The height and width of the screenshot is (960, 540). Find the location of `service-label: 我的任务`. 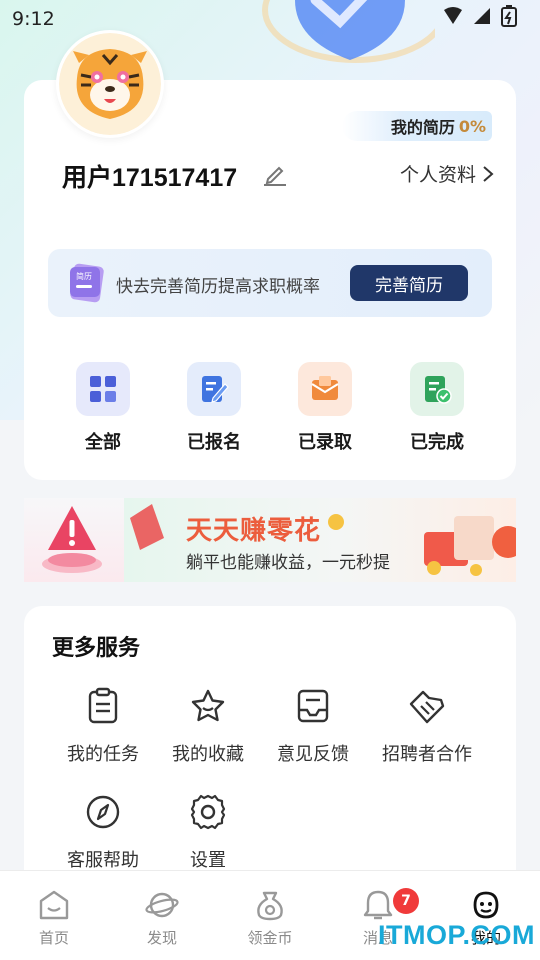

service-label: 我的任务 is located at coordinates (103, 754).